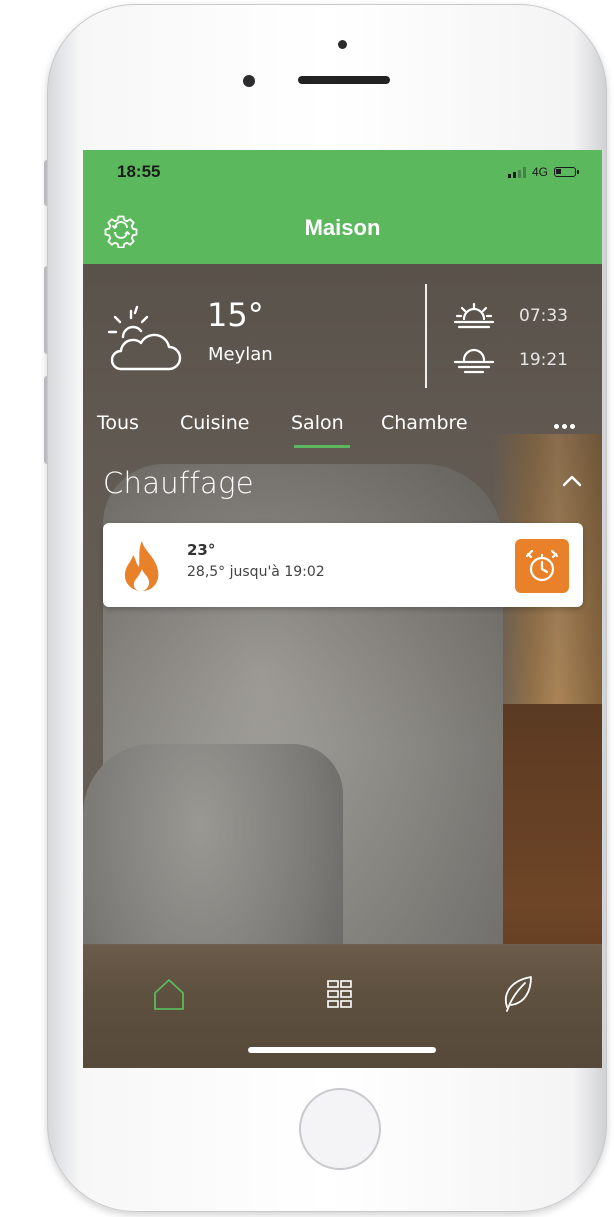 This screenshot has height=1217, width=614. I want to click on home-button, so click(340, 1129).